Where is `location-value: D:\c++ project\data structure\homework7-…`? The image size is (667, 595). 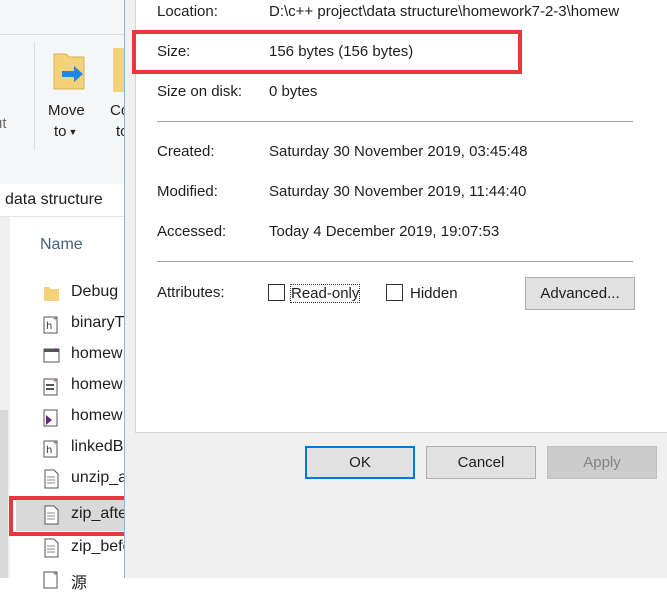 location-value: D:\c++ project\data structure\homework7-… is located at coordinates (444, 11).